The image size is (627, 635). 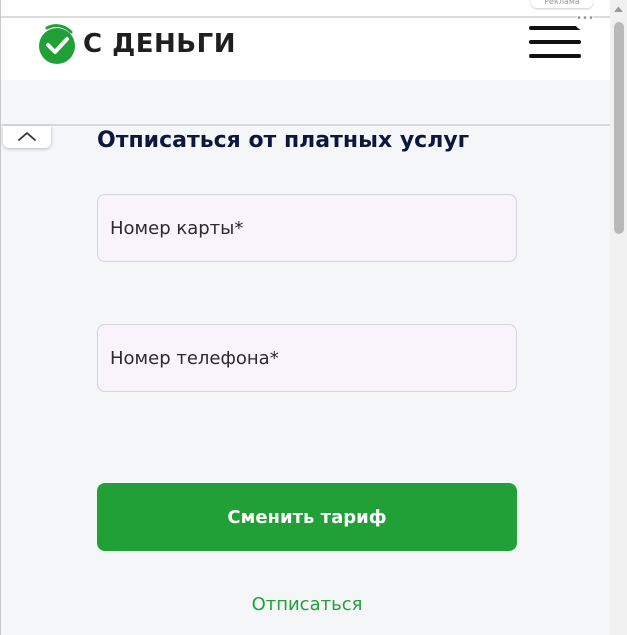 What do you see at coordinates (283, 140) in the screenshot?
I see `page-title: Отписаться от платных услуг` at bounding box center [283, 140].